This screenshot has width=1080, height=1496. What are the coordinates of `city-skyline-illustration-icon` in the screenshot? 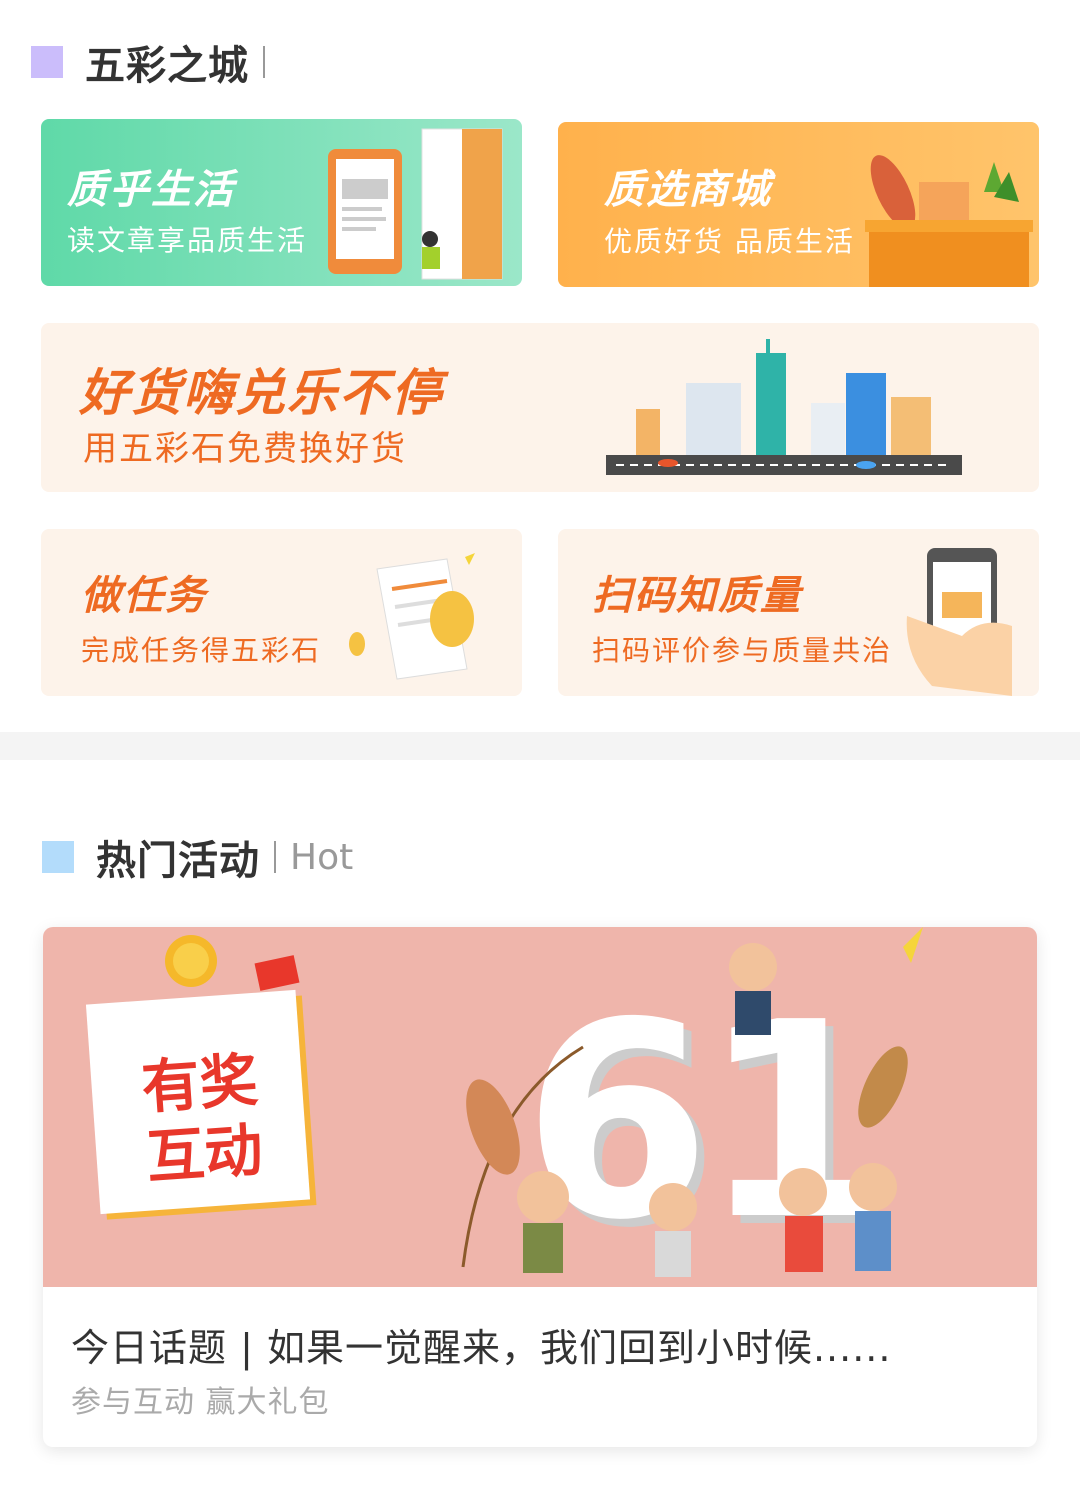 It's located at (784, 407).